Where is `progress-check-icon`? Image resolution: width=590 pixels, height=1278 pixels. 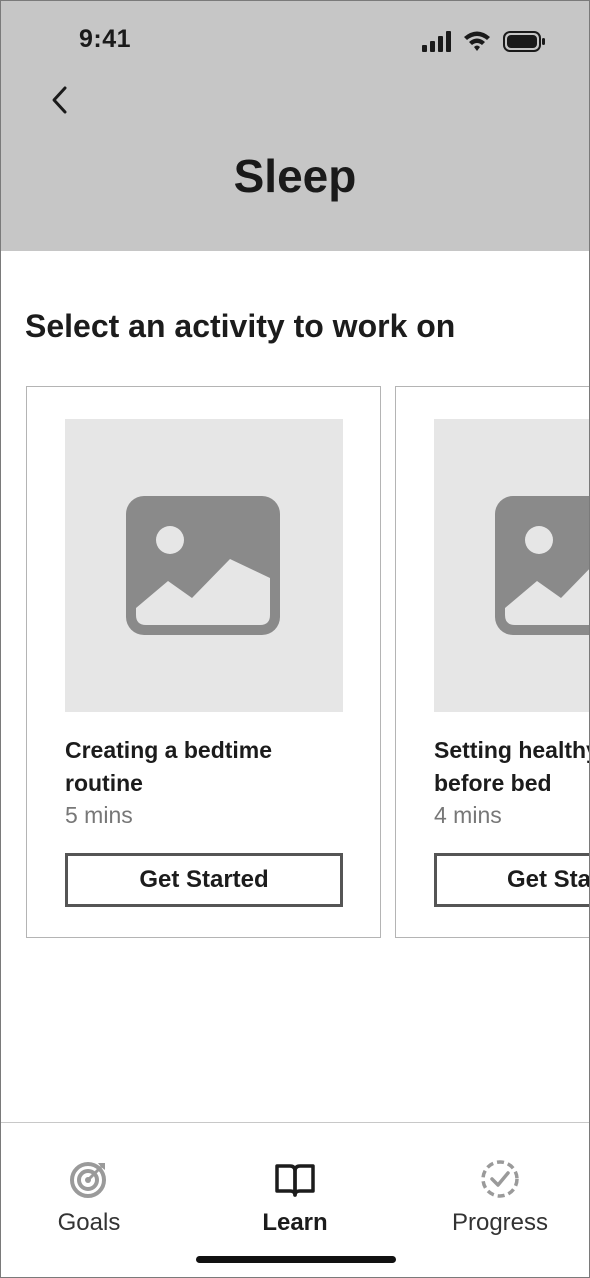
progress-check-icon is located at coordinates (500, 1179).